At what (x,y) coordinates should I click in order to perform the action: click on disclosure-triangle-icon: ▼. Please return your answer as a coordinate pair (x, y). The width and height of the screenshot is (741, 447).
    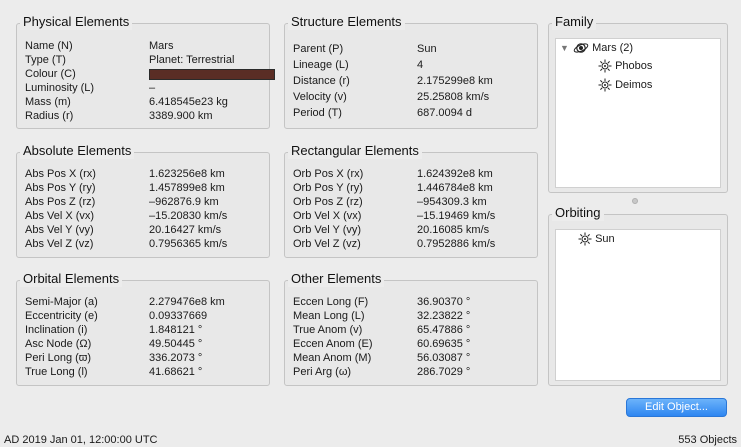
    Looking at the image, I should click on (565, 48).